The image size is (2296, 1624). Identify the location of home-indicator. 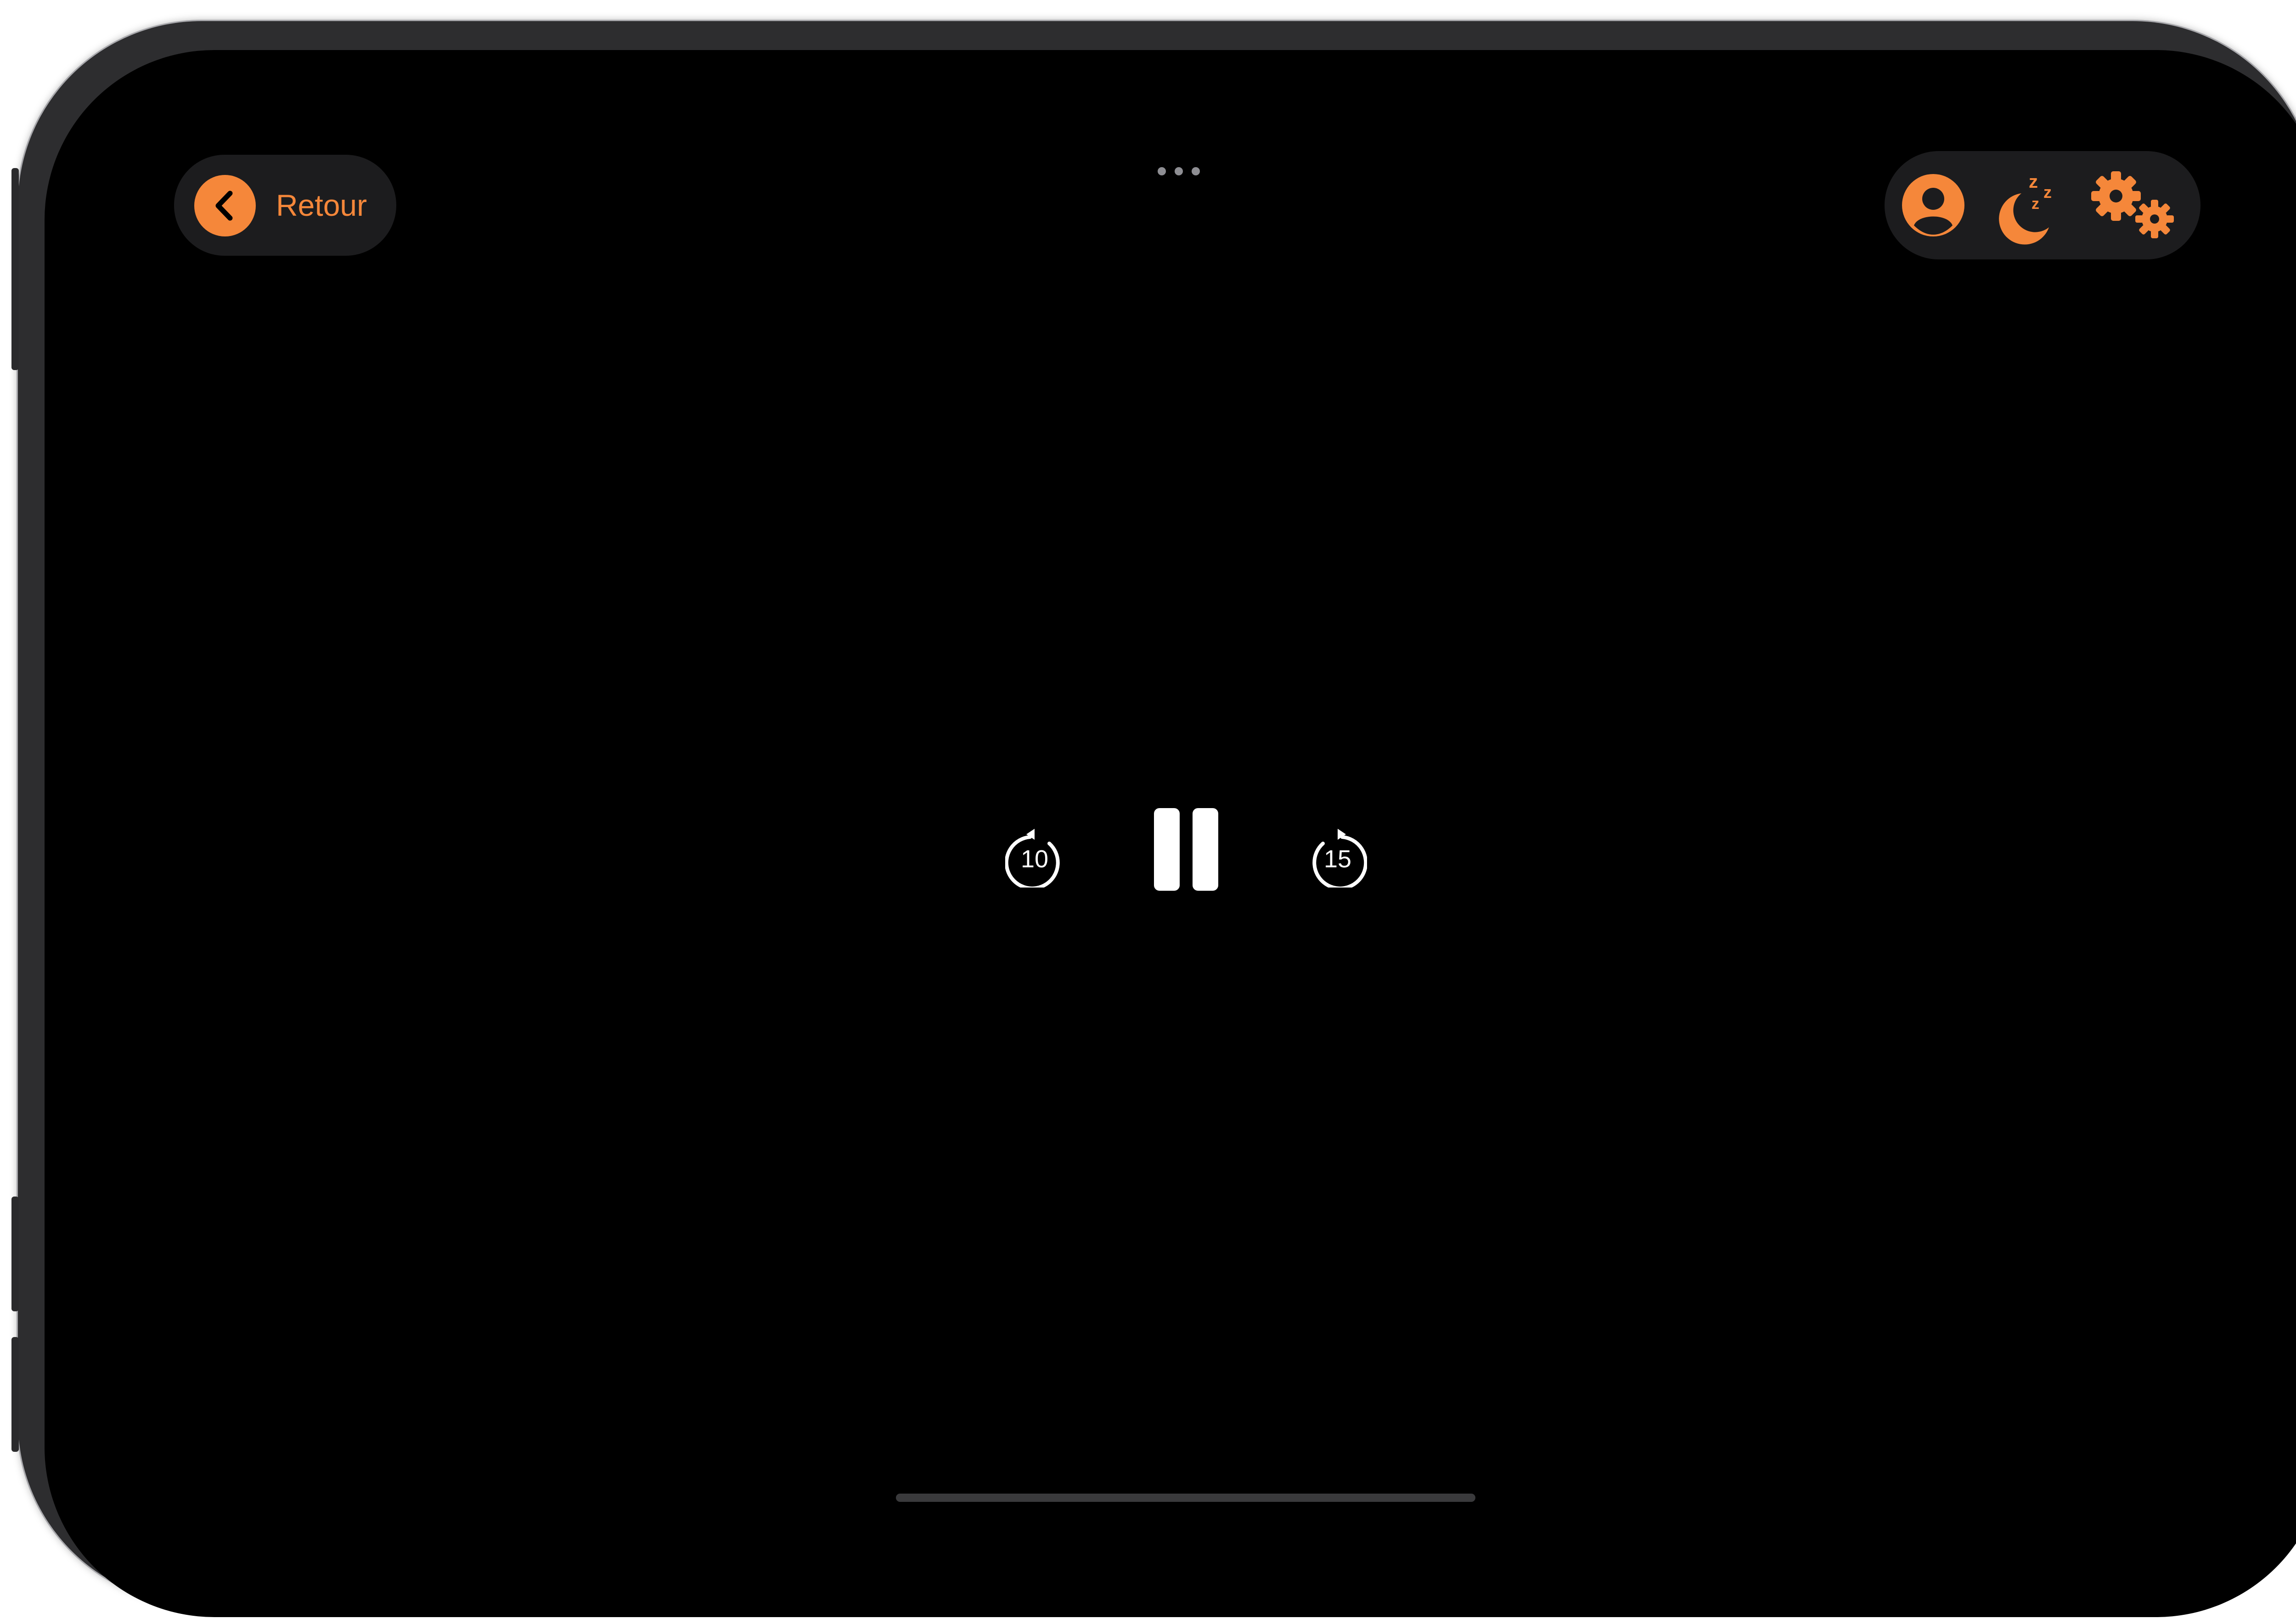
(1185, 1498).